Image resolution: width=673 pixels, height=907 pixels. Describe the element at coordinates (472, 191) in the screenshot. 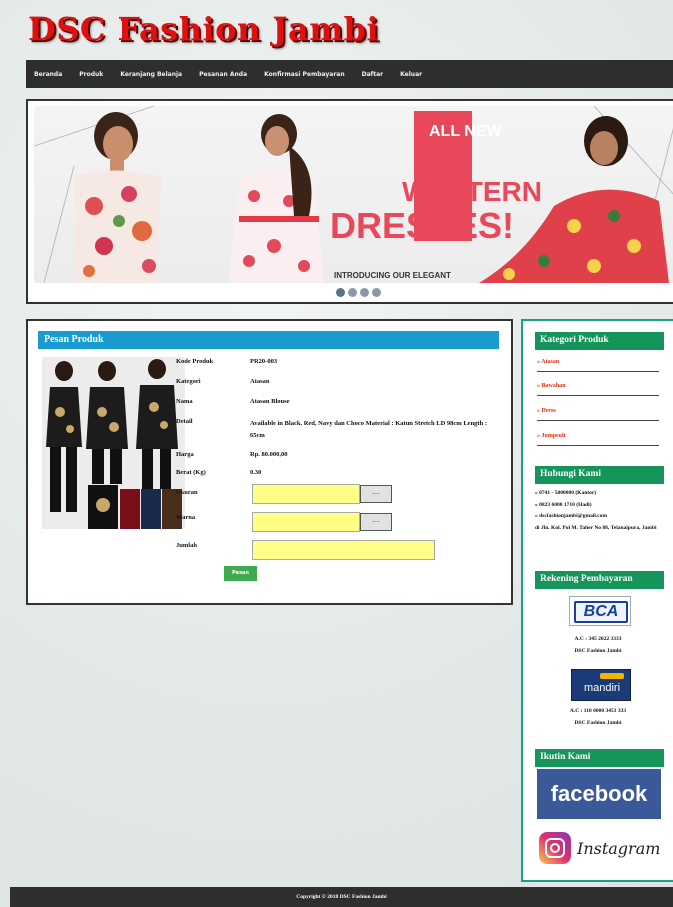

I see `banner-line2: WESTERN` at that location.